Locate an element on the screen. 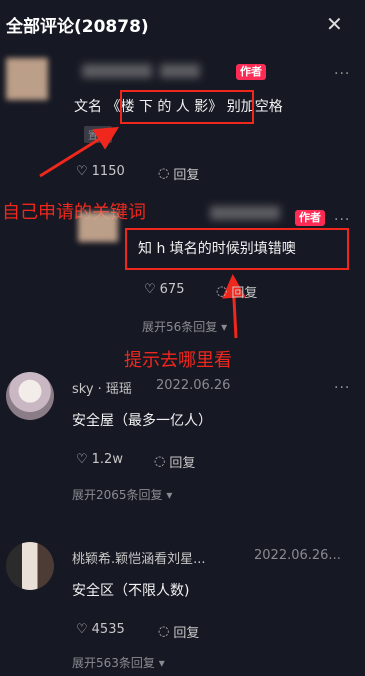 This screenshot has height=676, width=365. expand-replies: 展开2065条回复 ▾ is located at coordinates (122, 494).